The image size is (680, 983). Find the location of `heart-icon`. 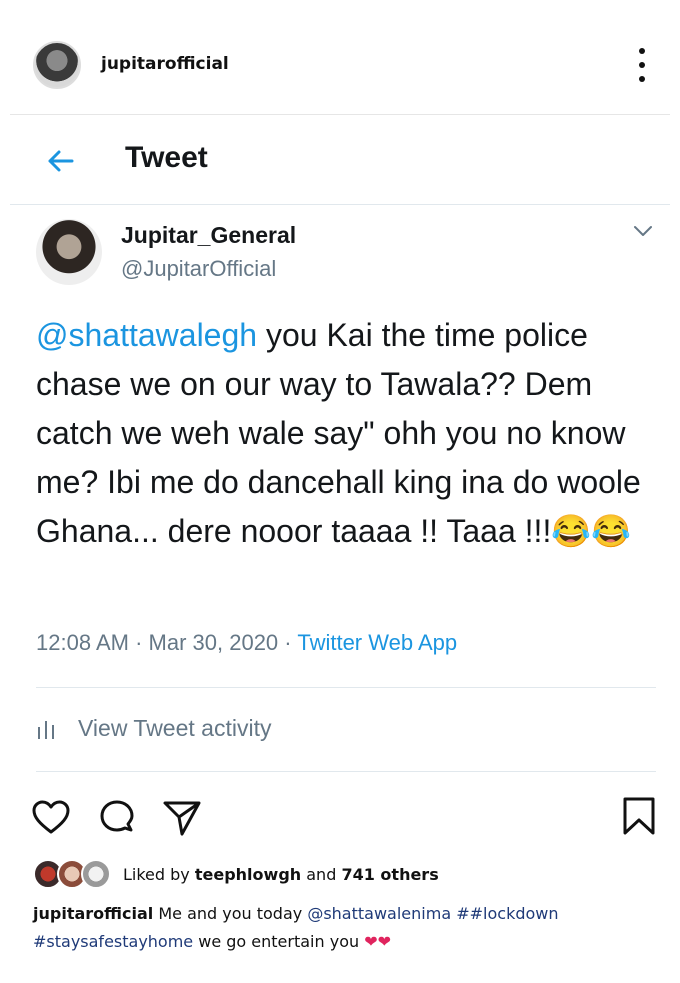

heart-icon is located at coordinates (51, 818).